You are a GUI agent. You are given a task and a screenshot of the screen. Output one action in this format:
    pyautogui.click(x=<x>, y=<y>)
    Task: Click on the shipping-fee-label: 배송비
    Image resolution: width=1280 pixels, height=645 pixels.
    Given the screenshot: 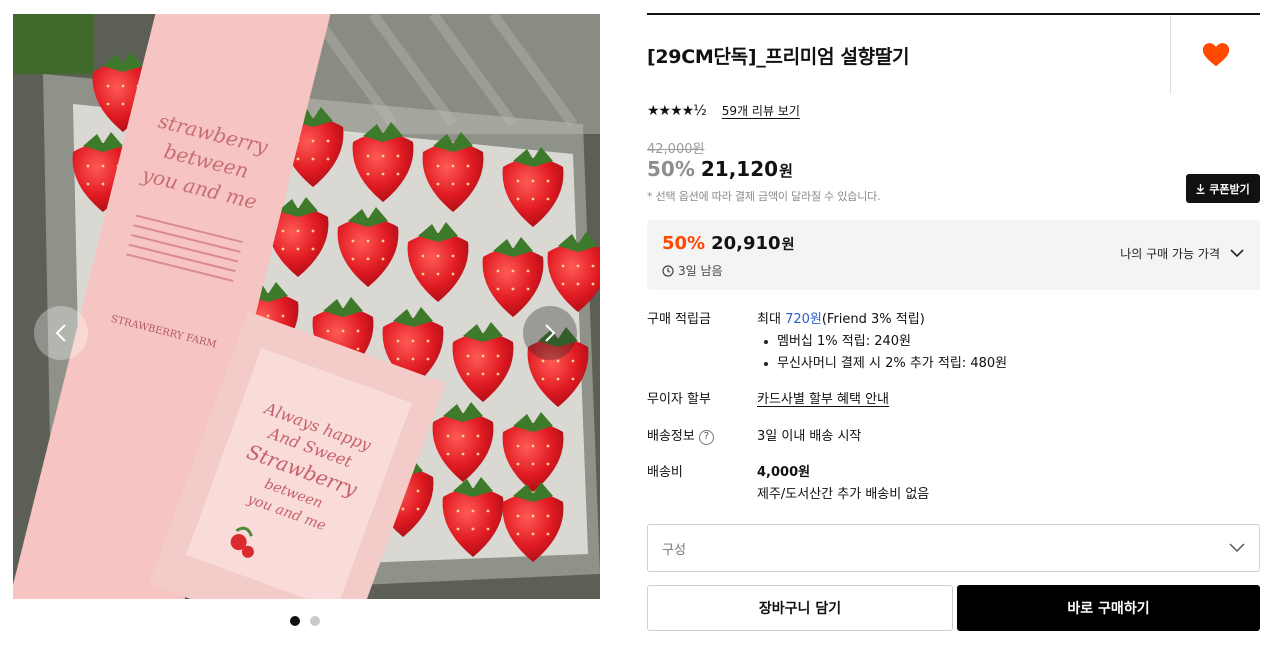 What is the action you would take?
    pyautogui.click(x=665, y=472)
    